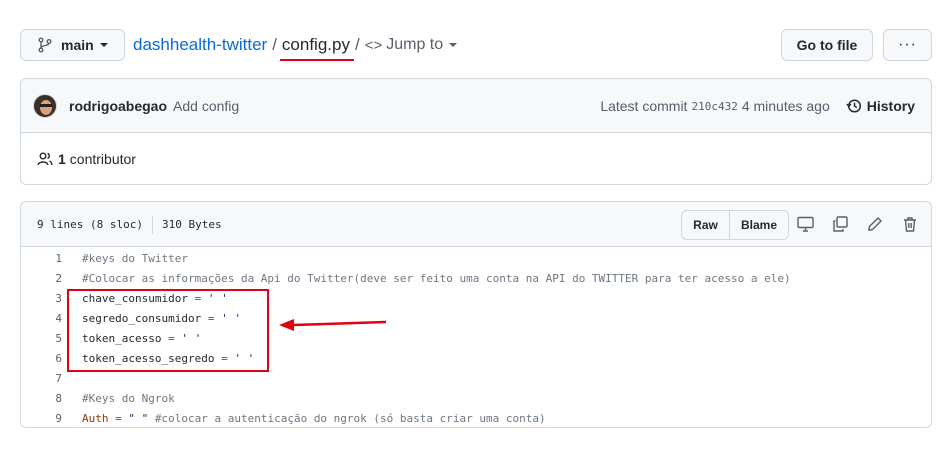  Describe the element at coordinates (907, 45) in the screenshot. I see `more-options-button: ···` at that location.